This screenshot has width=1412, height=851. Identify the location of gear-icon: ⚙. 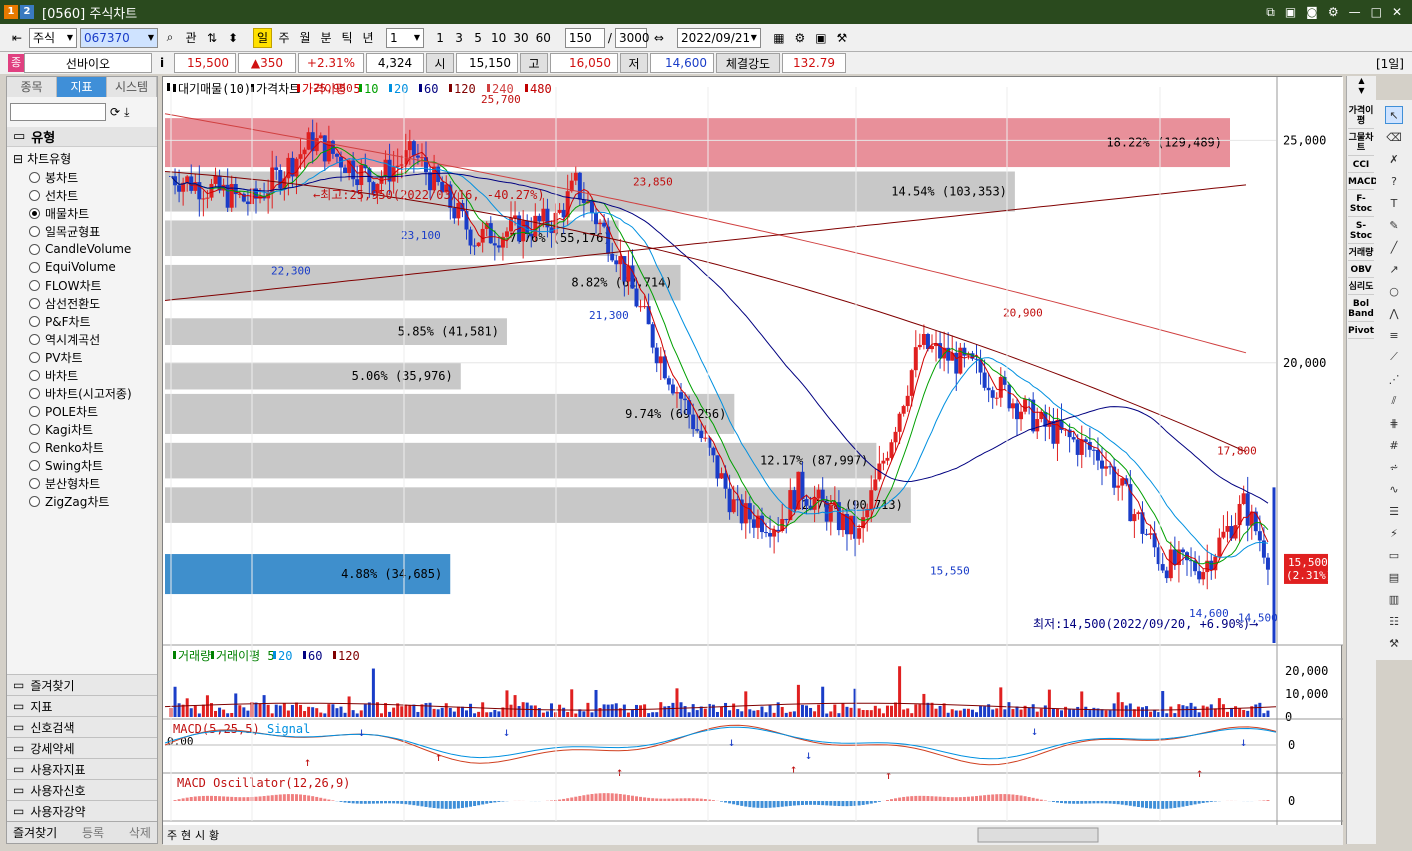
(1333, 12).